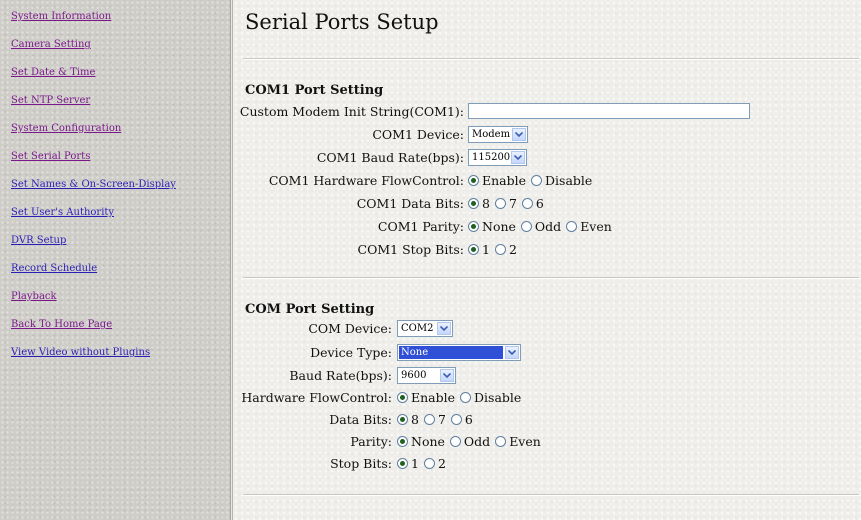  Describe the element at coordinates (609, 111) in the screenshot. I see `com1-init-string-input` at that location.